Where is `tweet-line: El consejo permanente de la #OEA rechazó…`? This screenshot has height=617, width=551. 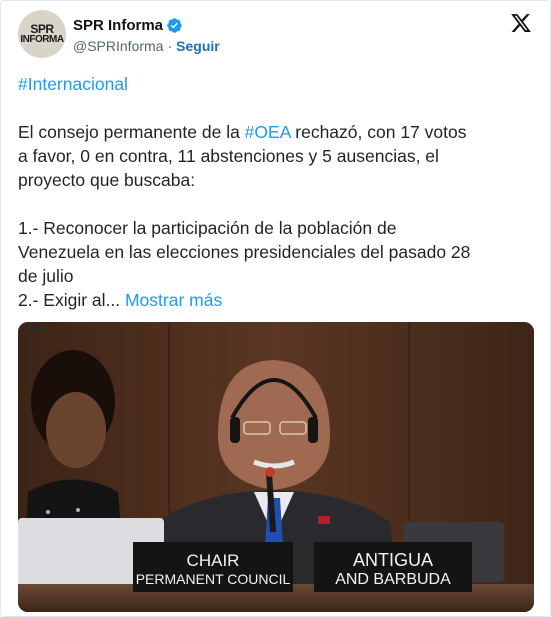
tweet-line: El consejo permanente de la #OEA rechazó… is located at coordinates (278, 132).